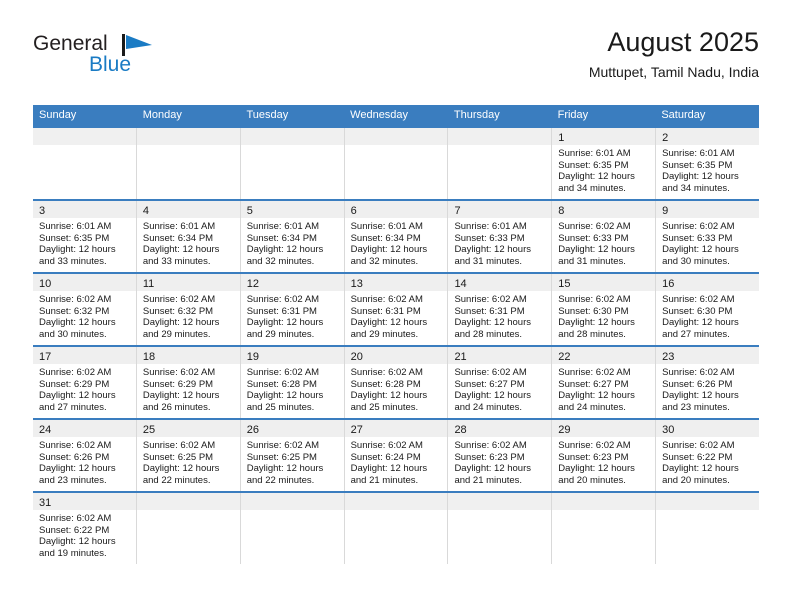 Image resolution: width=792 pixels, height=612 pixels. I want to click on daylight-text-line2: and 26 minutes., so click(176, 407).